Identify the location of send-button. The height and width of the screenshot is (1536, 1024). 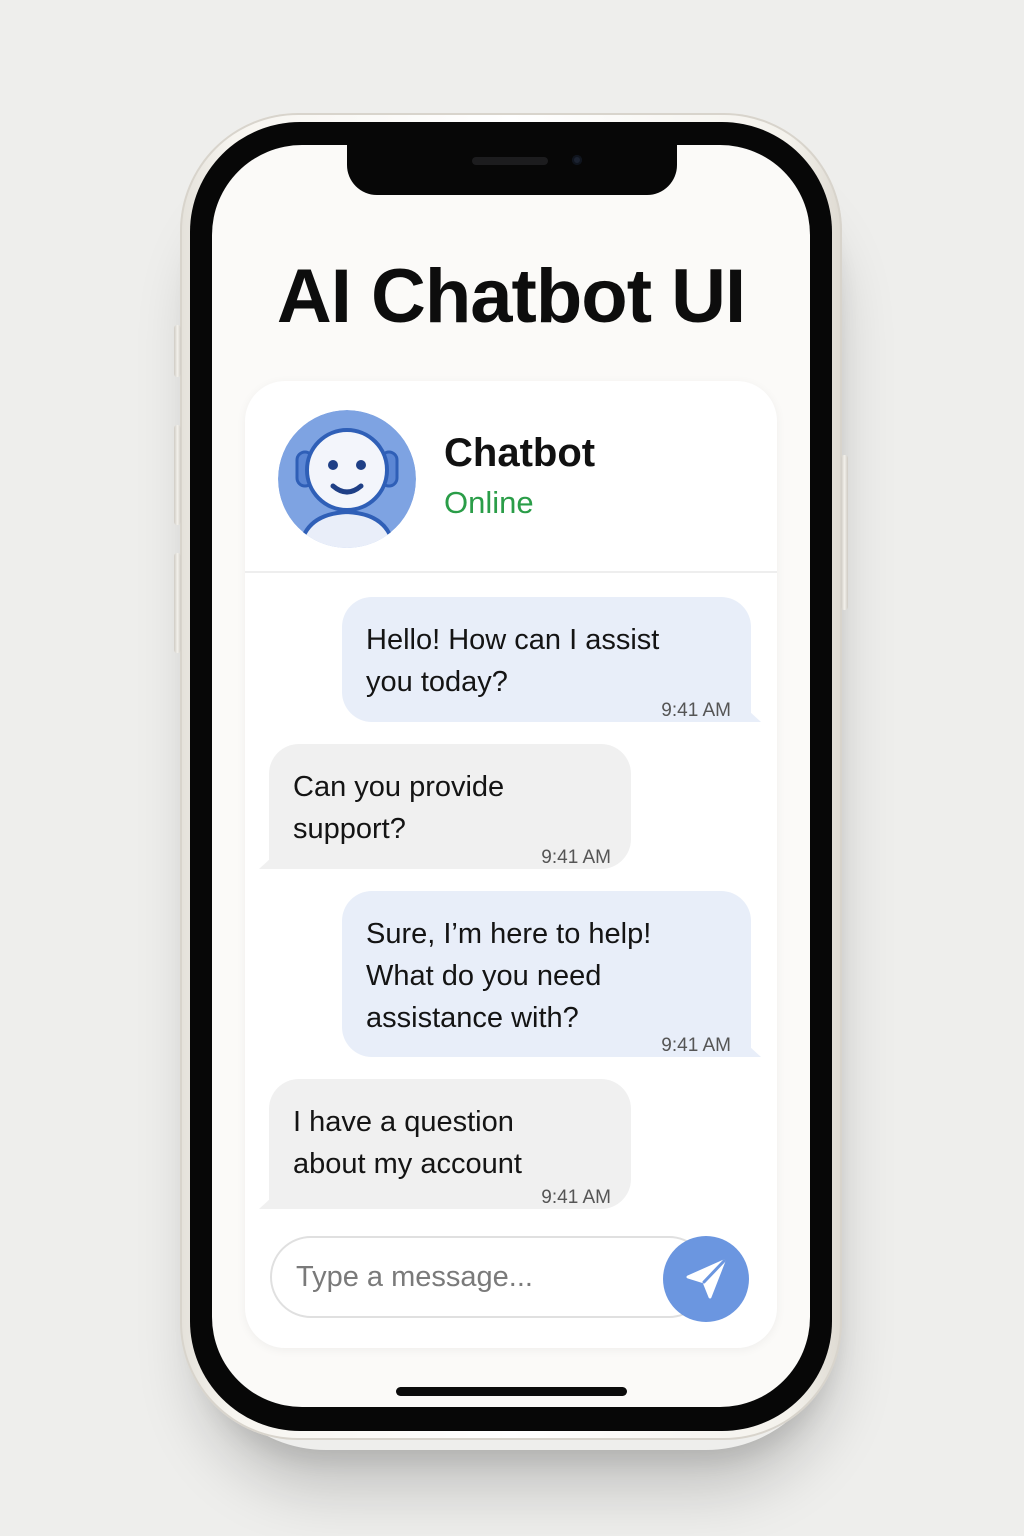
(706, 1279).